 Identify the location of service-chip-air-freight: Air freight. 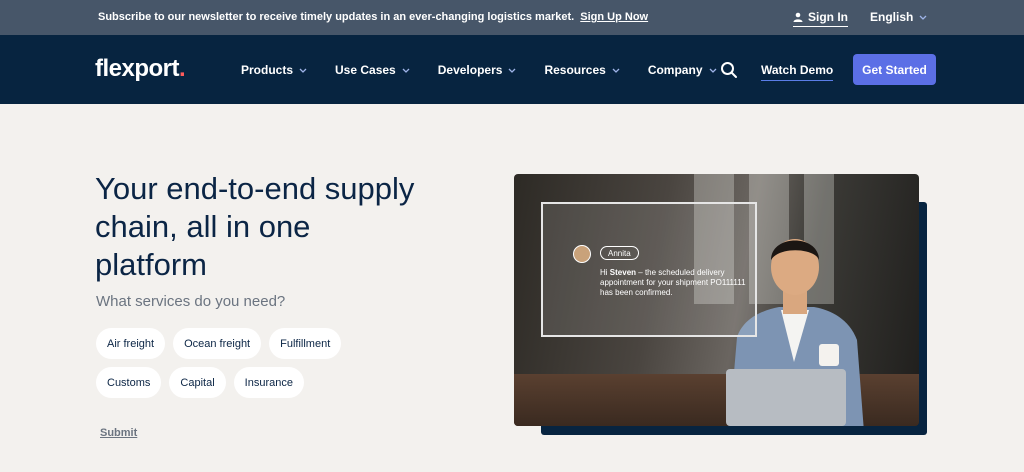
(131, 343).